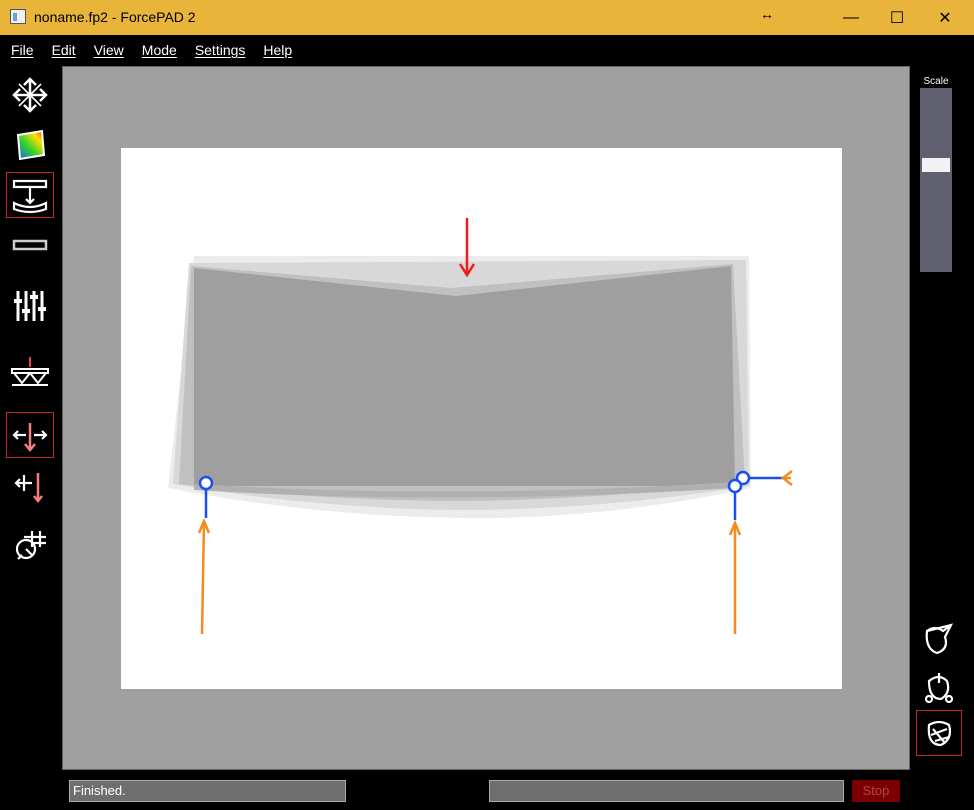 The image size is (974, 810). I want to click on menu-bar: File Edit View Mode Settings Help, so click(487, 50).